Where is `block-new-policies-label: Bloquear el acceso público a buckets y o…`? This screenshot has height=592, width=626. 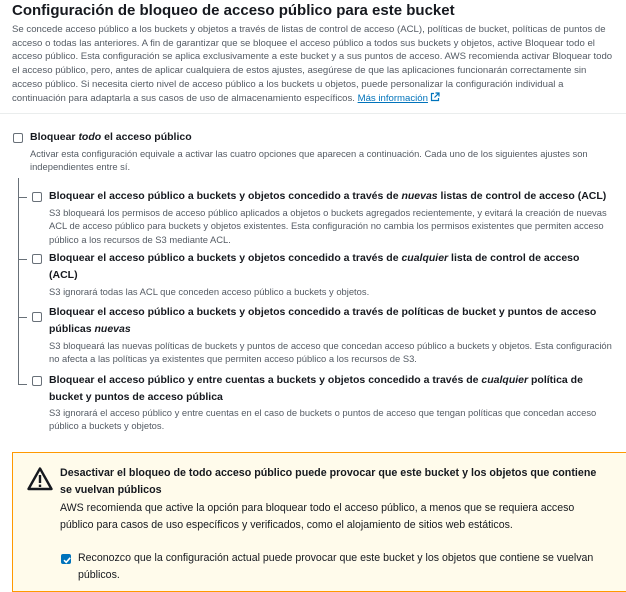 block-new-policies-label: Bloquear el acceso público a buckets y o… is located at coordinates (323, 320).